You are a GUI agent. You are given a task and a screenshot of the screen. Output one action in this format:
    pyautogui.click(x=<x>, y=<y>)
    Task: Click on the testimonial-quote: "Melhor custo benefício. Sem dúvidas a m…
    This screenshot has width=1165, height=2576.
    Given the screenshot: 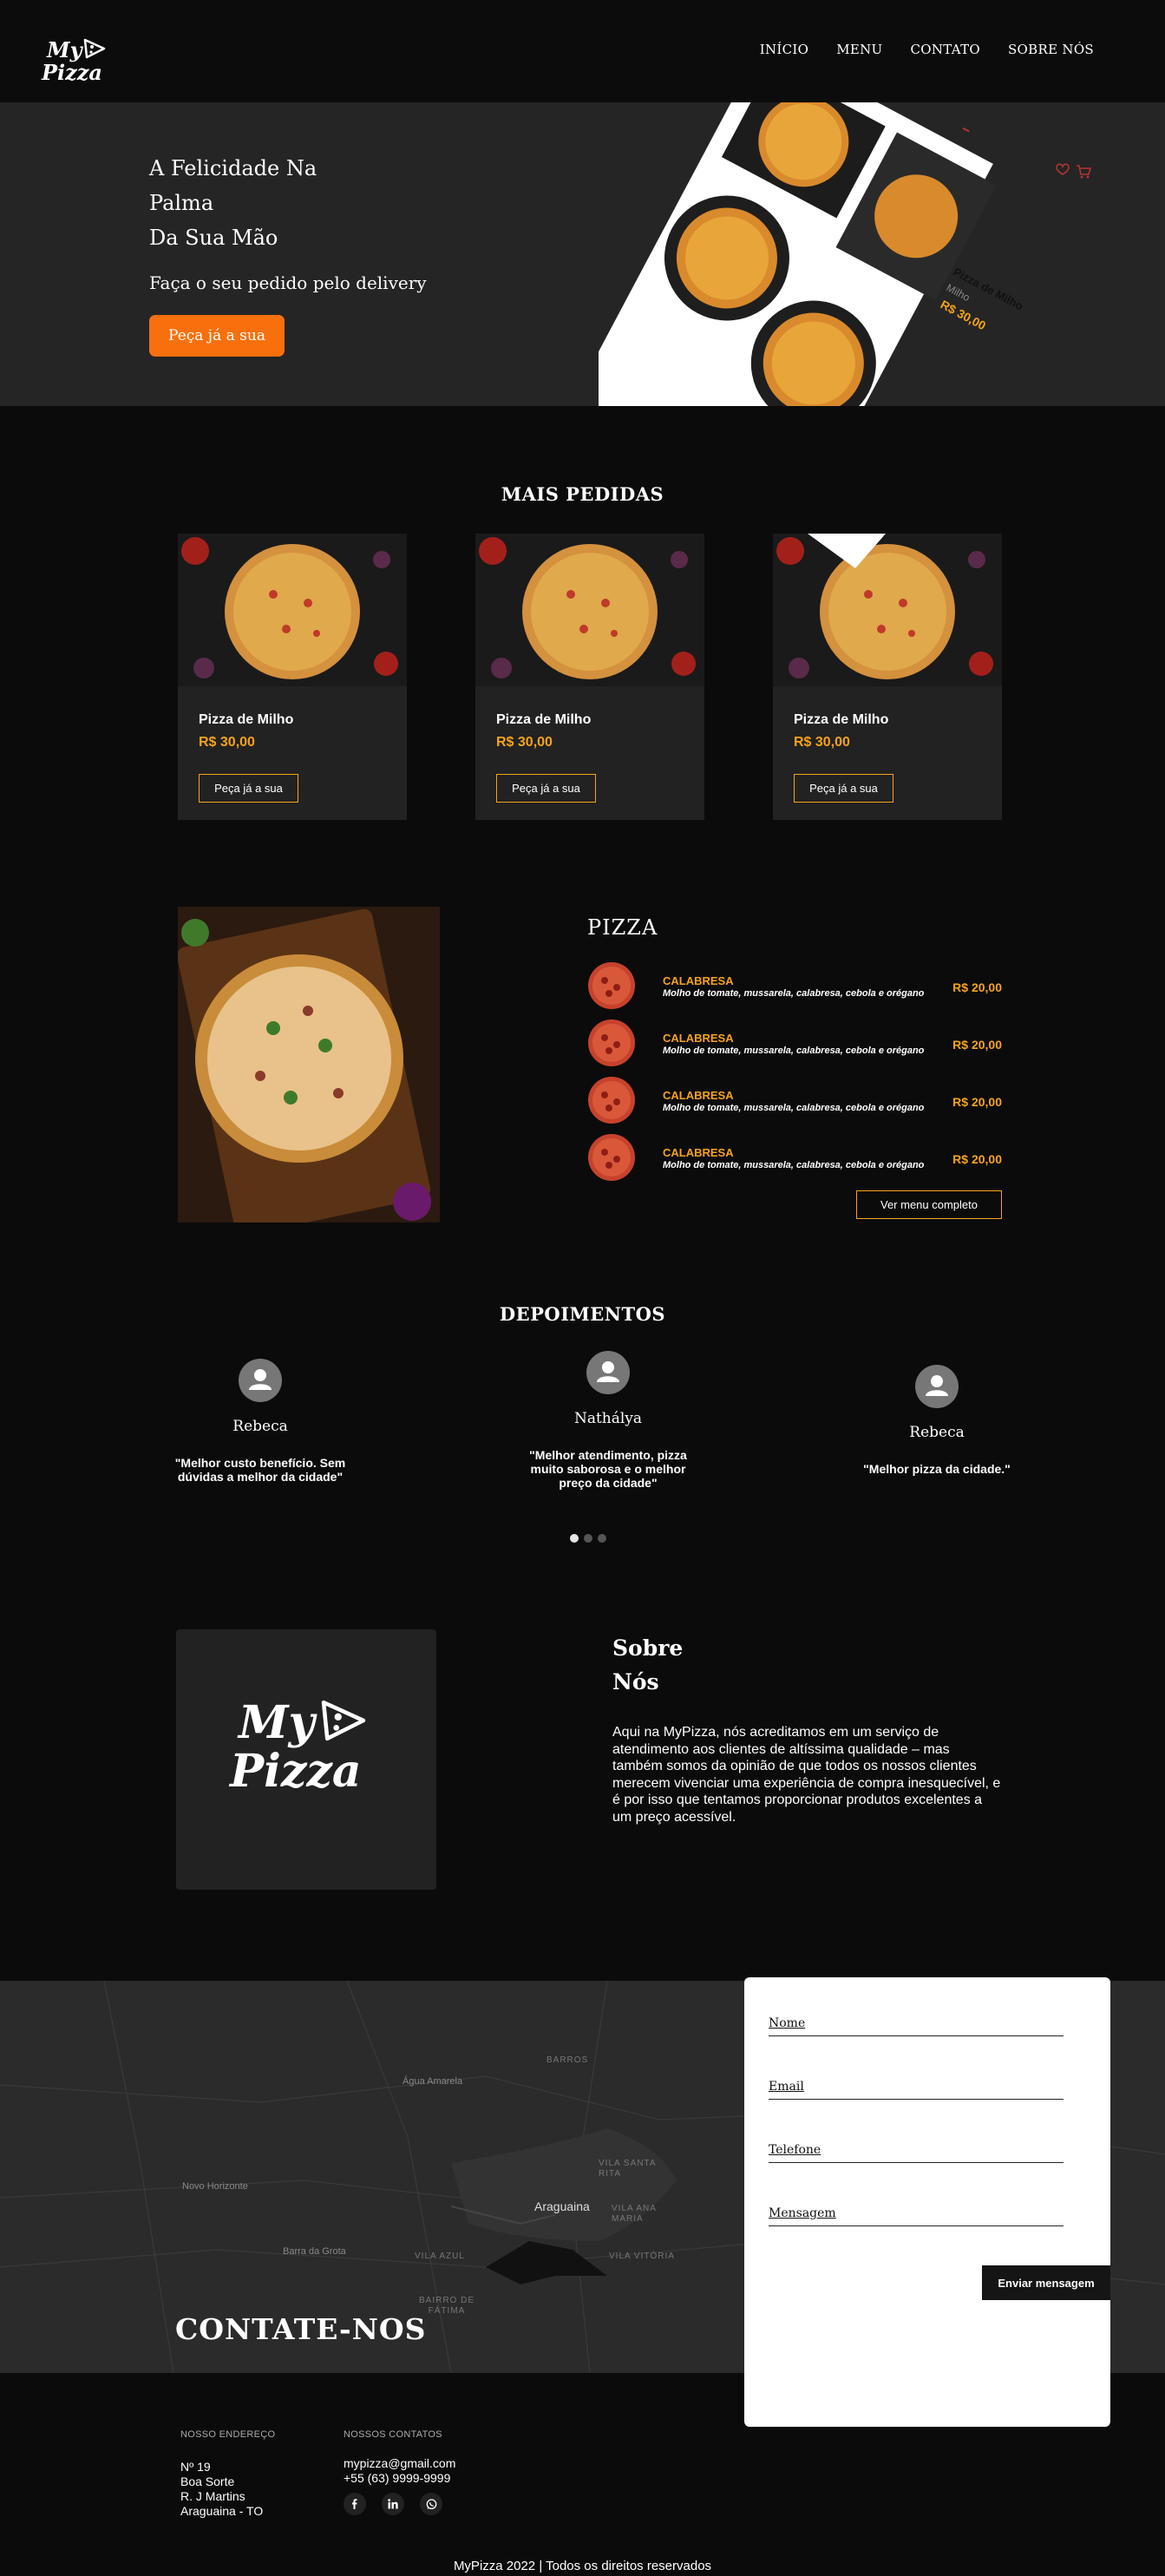 What is the action you would take?
    pyautogui.click(x=260, y=1470)
    